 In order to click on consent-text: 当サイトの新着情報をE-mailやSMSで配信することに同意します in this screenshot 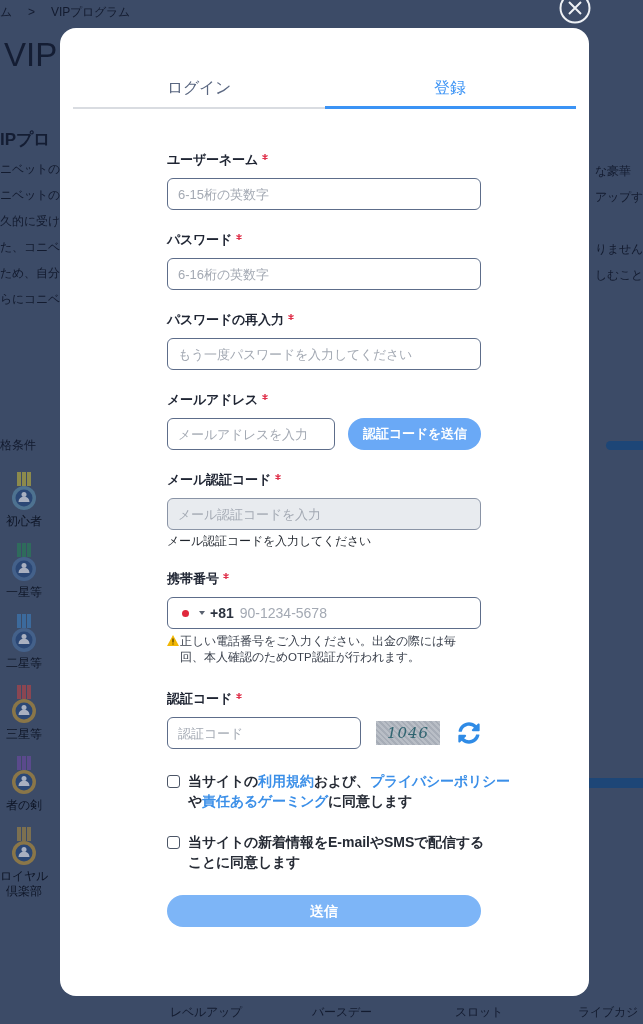, I will do `click(337, 852)`.